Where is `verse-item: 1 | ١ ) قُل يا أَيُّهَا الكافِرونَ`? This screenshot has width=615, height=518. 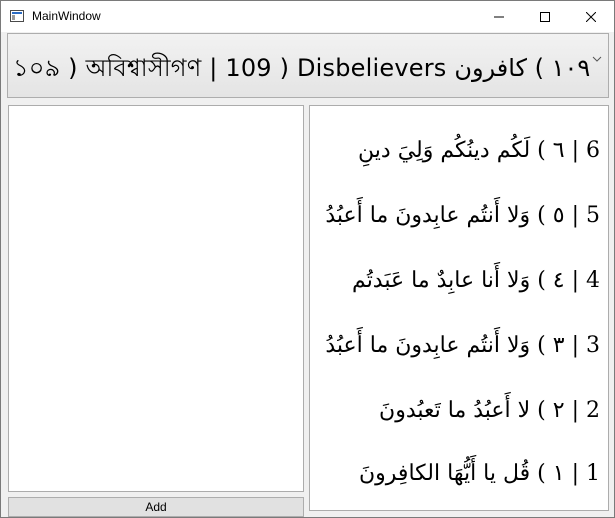
verse-item: 1 | ١ ) قُل يا أَيُّهَا الكافِرونَ is located at coordinates (455, 473).